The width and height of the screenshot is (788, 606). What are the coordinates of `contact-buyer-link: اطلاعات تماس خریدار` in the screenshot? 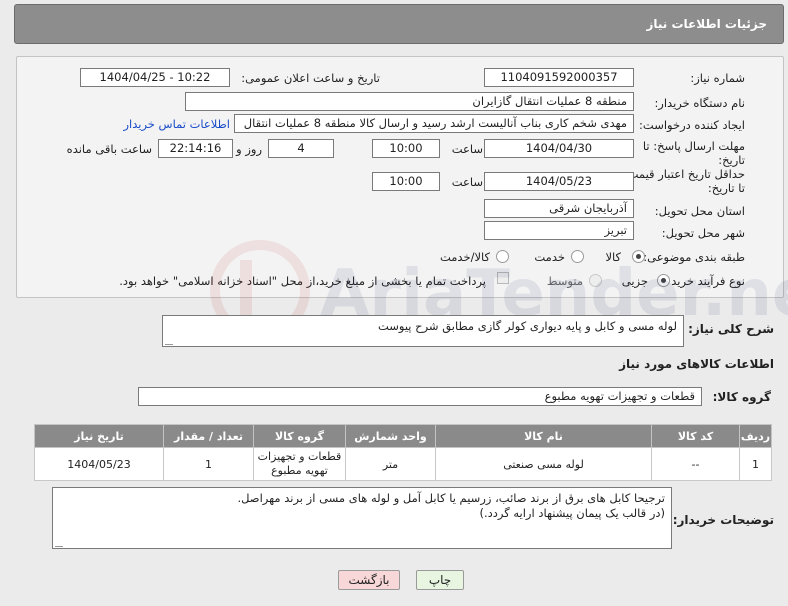 It's located at (176, 124).